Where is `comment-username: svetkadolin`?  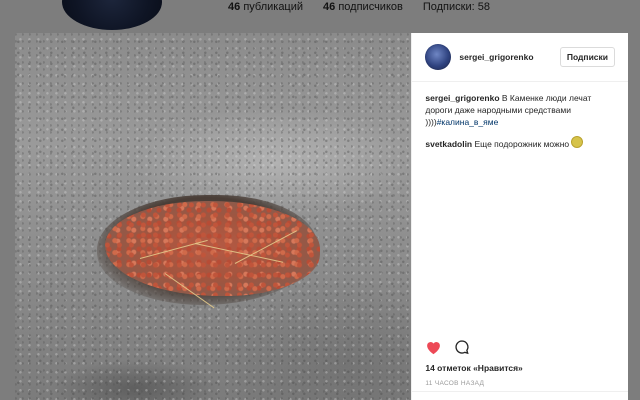 comment-username: svetkadolin is located at coordinates (448, 144).